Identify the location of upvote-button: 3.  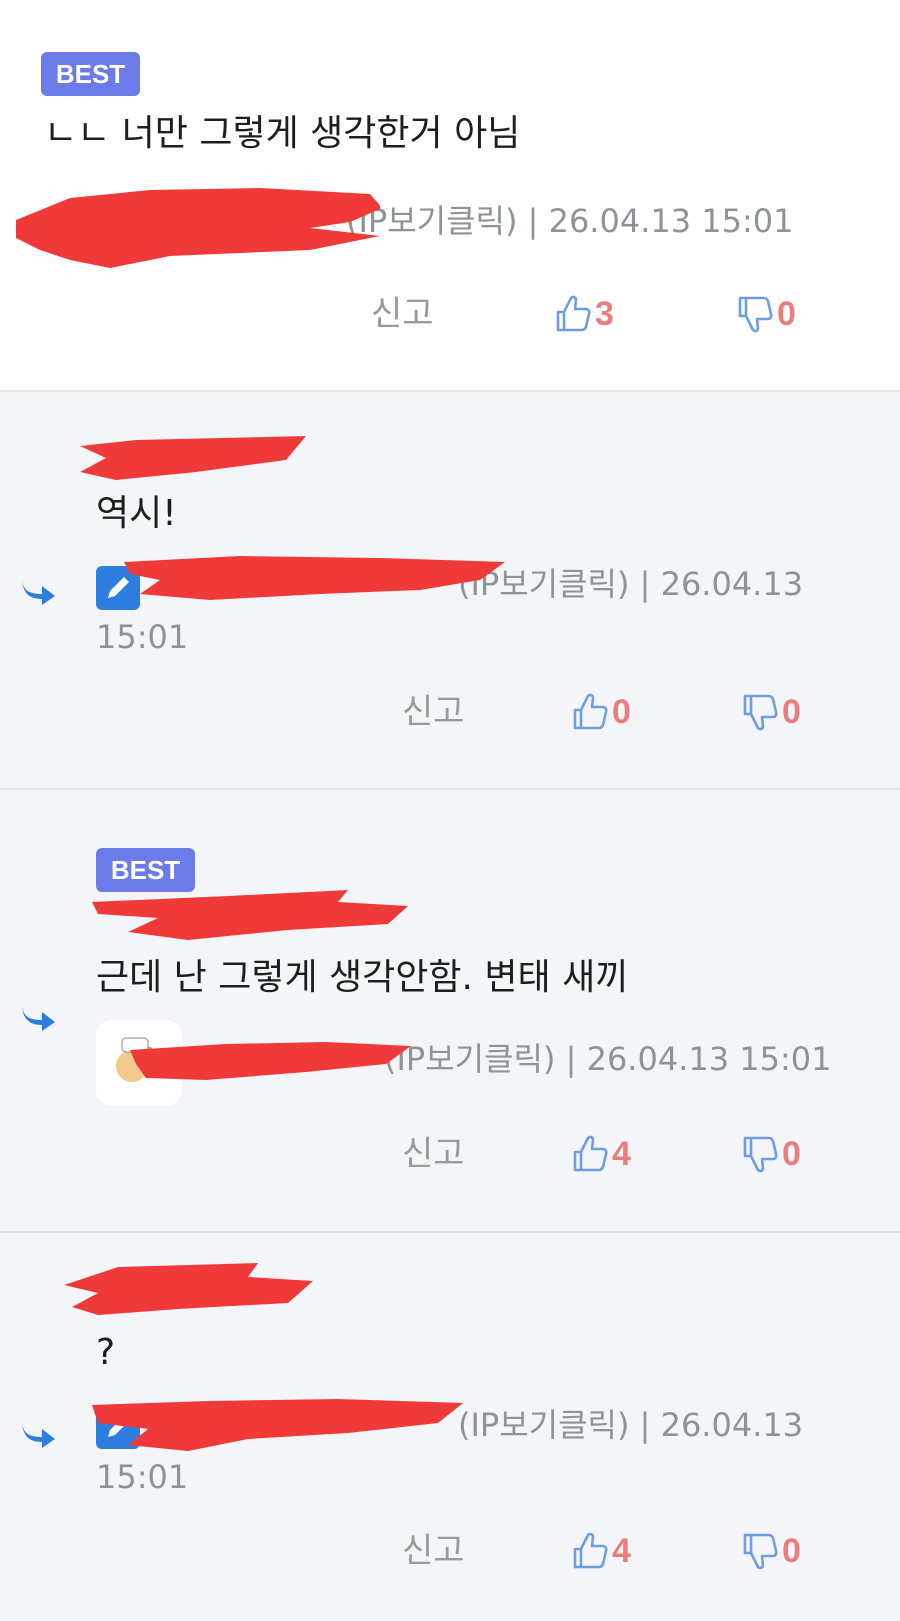
(584, 314).